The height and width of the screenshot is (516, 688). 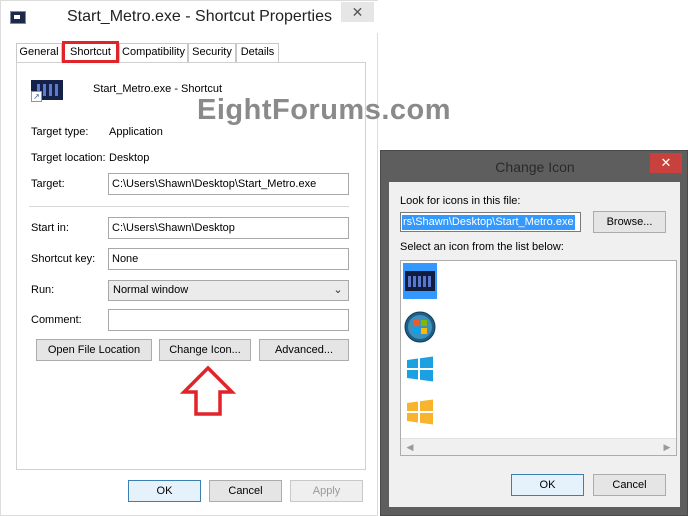 What do you see at coordinates (420, 327) in the screenshot?
I see `windows7-orb-icon` at bounding box center [420, 327].